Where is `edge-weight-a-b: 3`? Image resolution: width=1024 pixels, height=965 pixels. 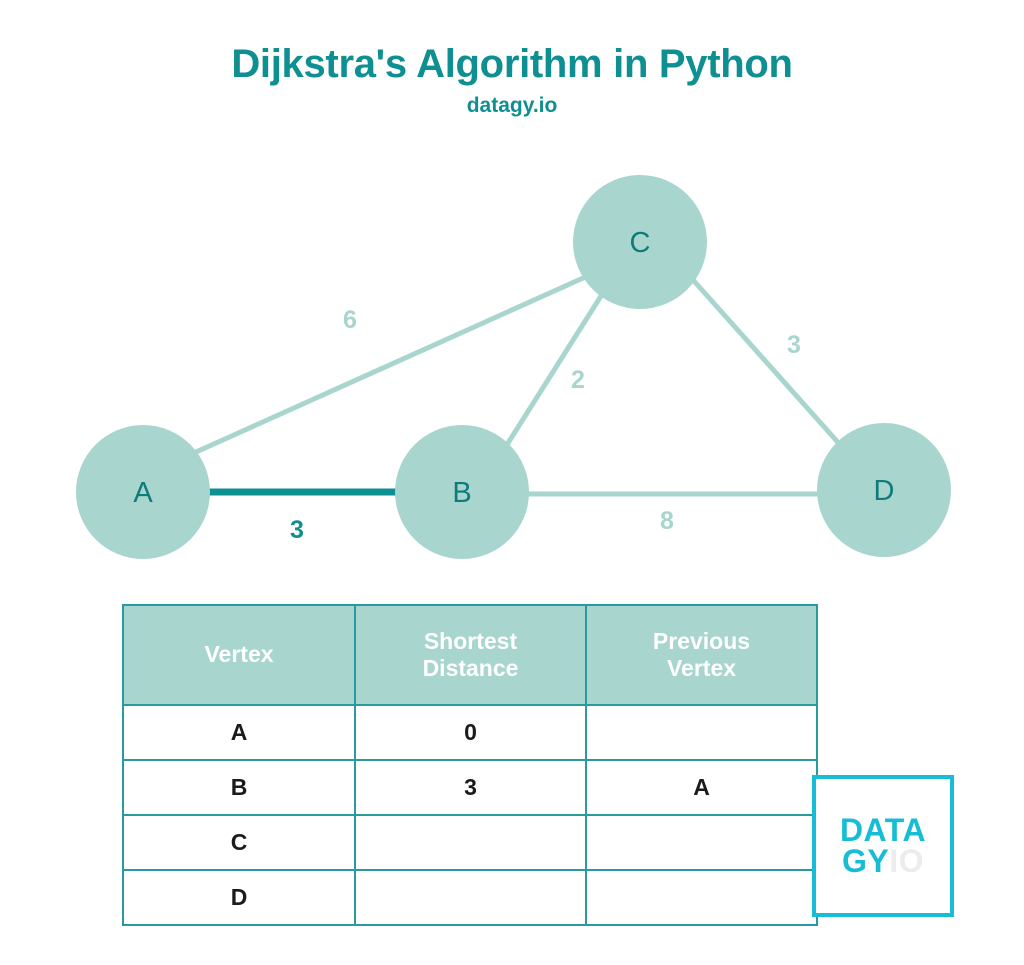 edge-weight-a-b: 3 is located at coordinates (297, 530).